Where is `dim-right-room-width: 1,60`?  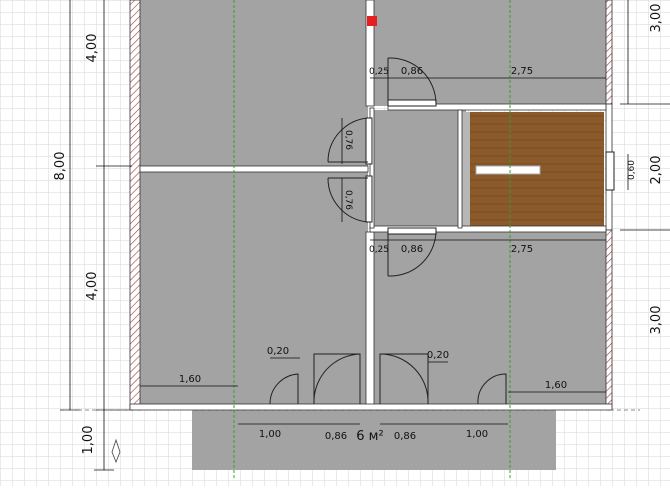 dim-right-room-width: 1,60 is located at coordinates (556, 385).